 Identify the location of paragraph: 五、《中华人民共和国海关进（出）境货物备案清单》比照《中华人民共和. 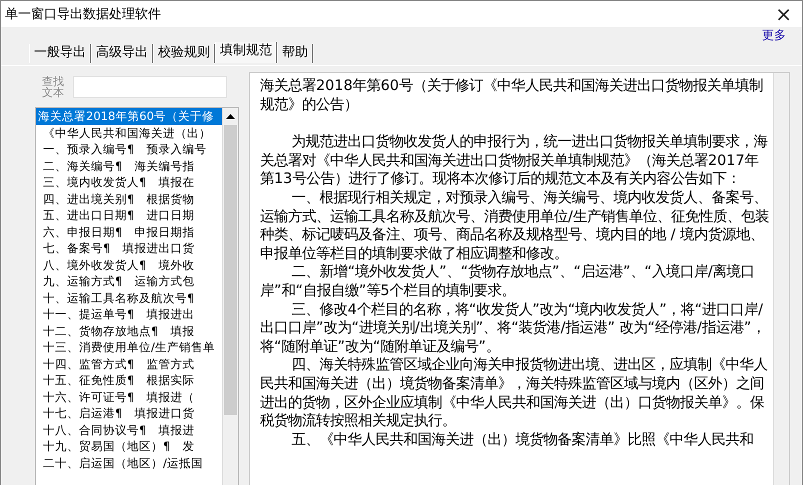
(522, 440).